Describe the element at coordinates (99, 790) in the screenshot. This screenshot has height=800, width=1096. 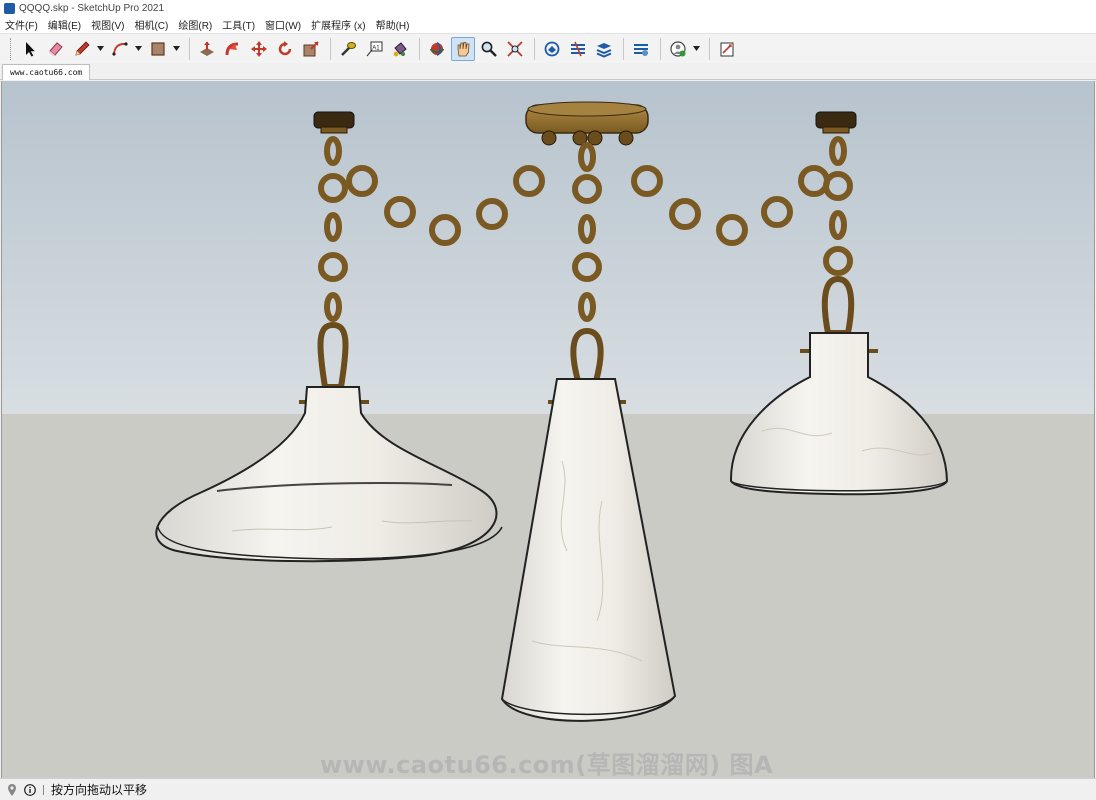
I see `status-message: 按方向拖动以平移` at that location.